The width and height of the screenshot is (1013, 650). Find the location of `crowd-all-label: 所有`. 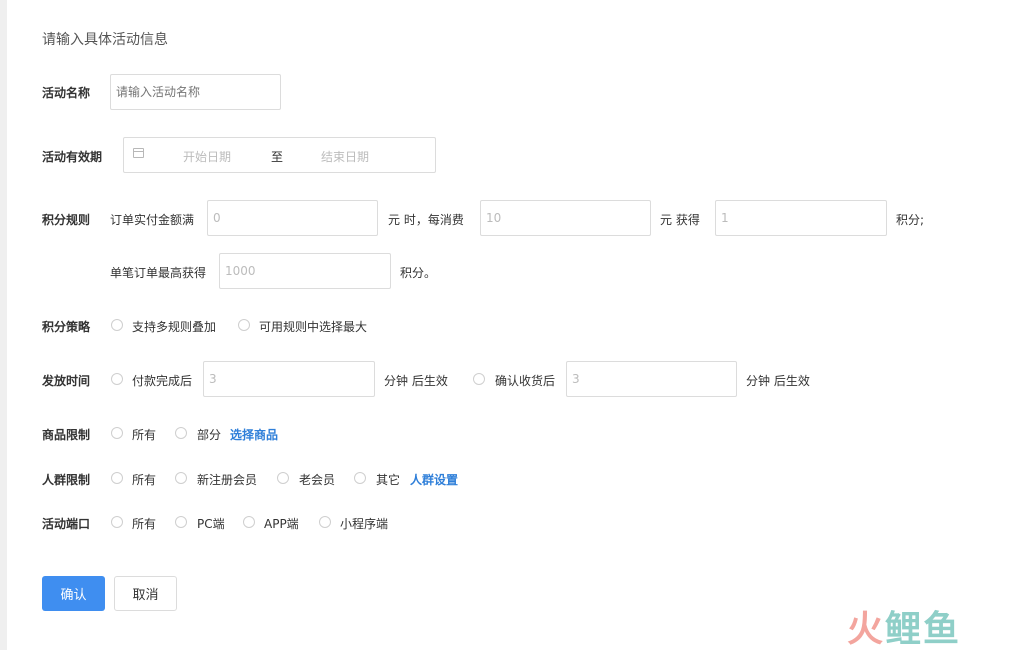

crowd-all-label: 所有 is located at coordinates (144, 479).